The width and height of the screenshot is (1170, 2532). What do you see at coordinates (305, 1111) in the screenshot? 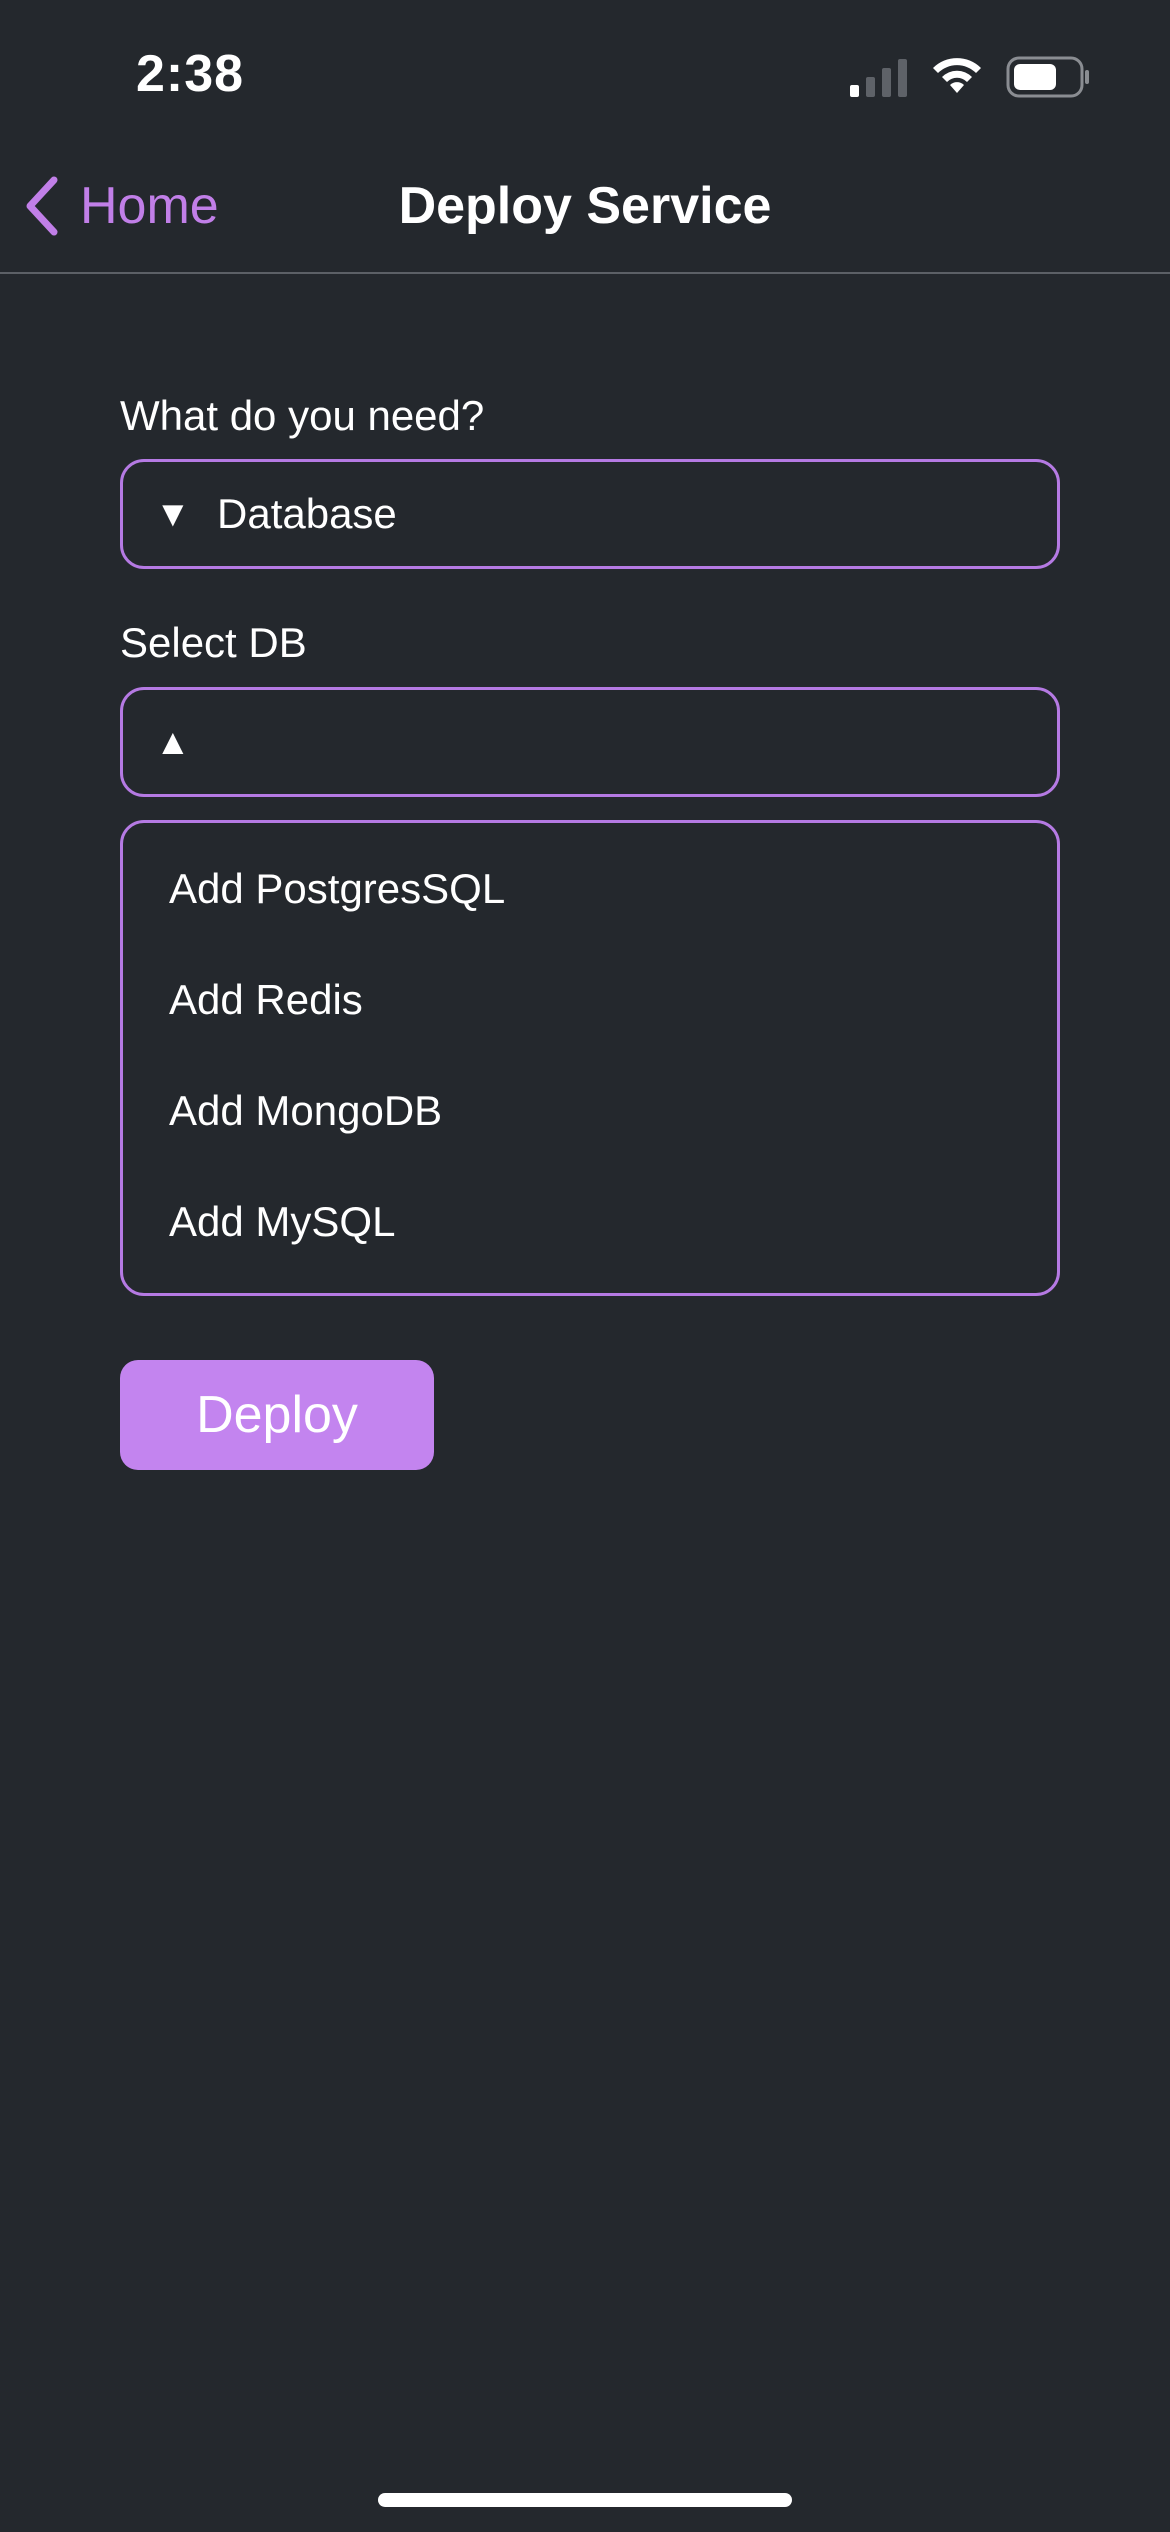
I see `db-option-mongodb: Add MongoDB` at bounding box center [305, 1111].